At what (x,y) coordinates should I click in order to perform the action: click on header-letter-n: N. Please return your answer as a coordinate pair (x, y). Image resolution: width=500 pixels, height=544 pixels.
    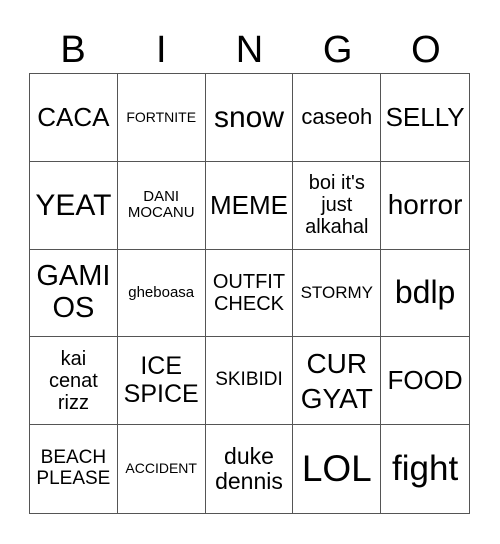
    Looking at the image, I should click on (249, 50).